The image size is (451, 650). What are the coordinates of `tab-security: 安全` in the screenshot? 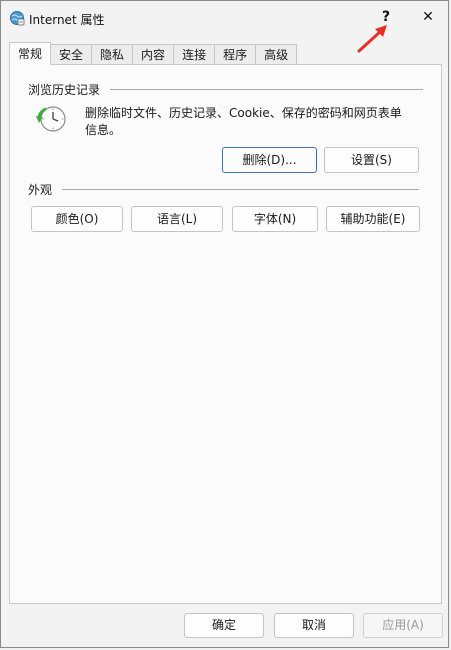 It's located at (71, 54).